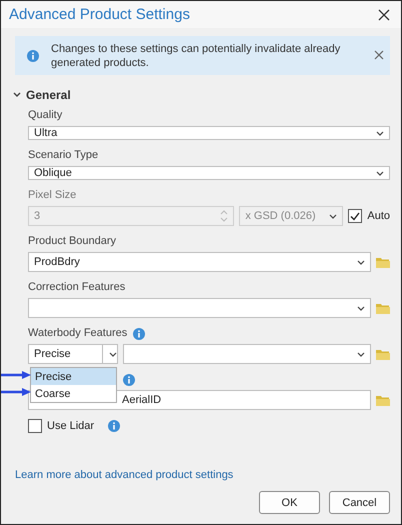  Describe the element at coordinates (384, 15) in the screenshot. I see `close-button` at that location.